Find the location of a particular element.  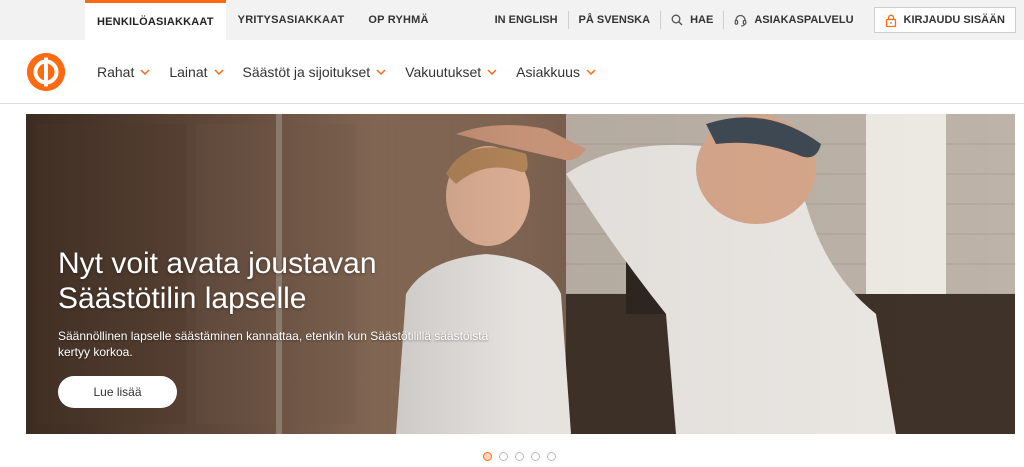

nav-item-label: Asiakkuus is located at coordinates (548, 72).